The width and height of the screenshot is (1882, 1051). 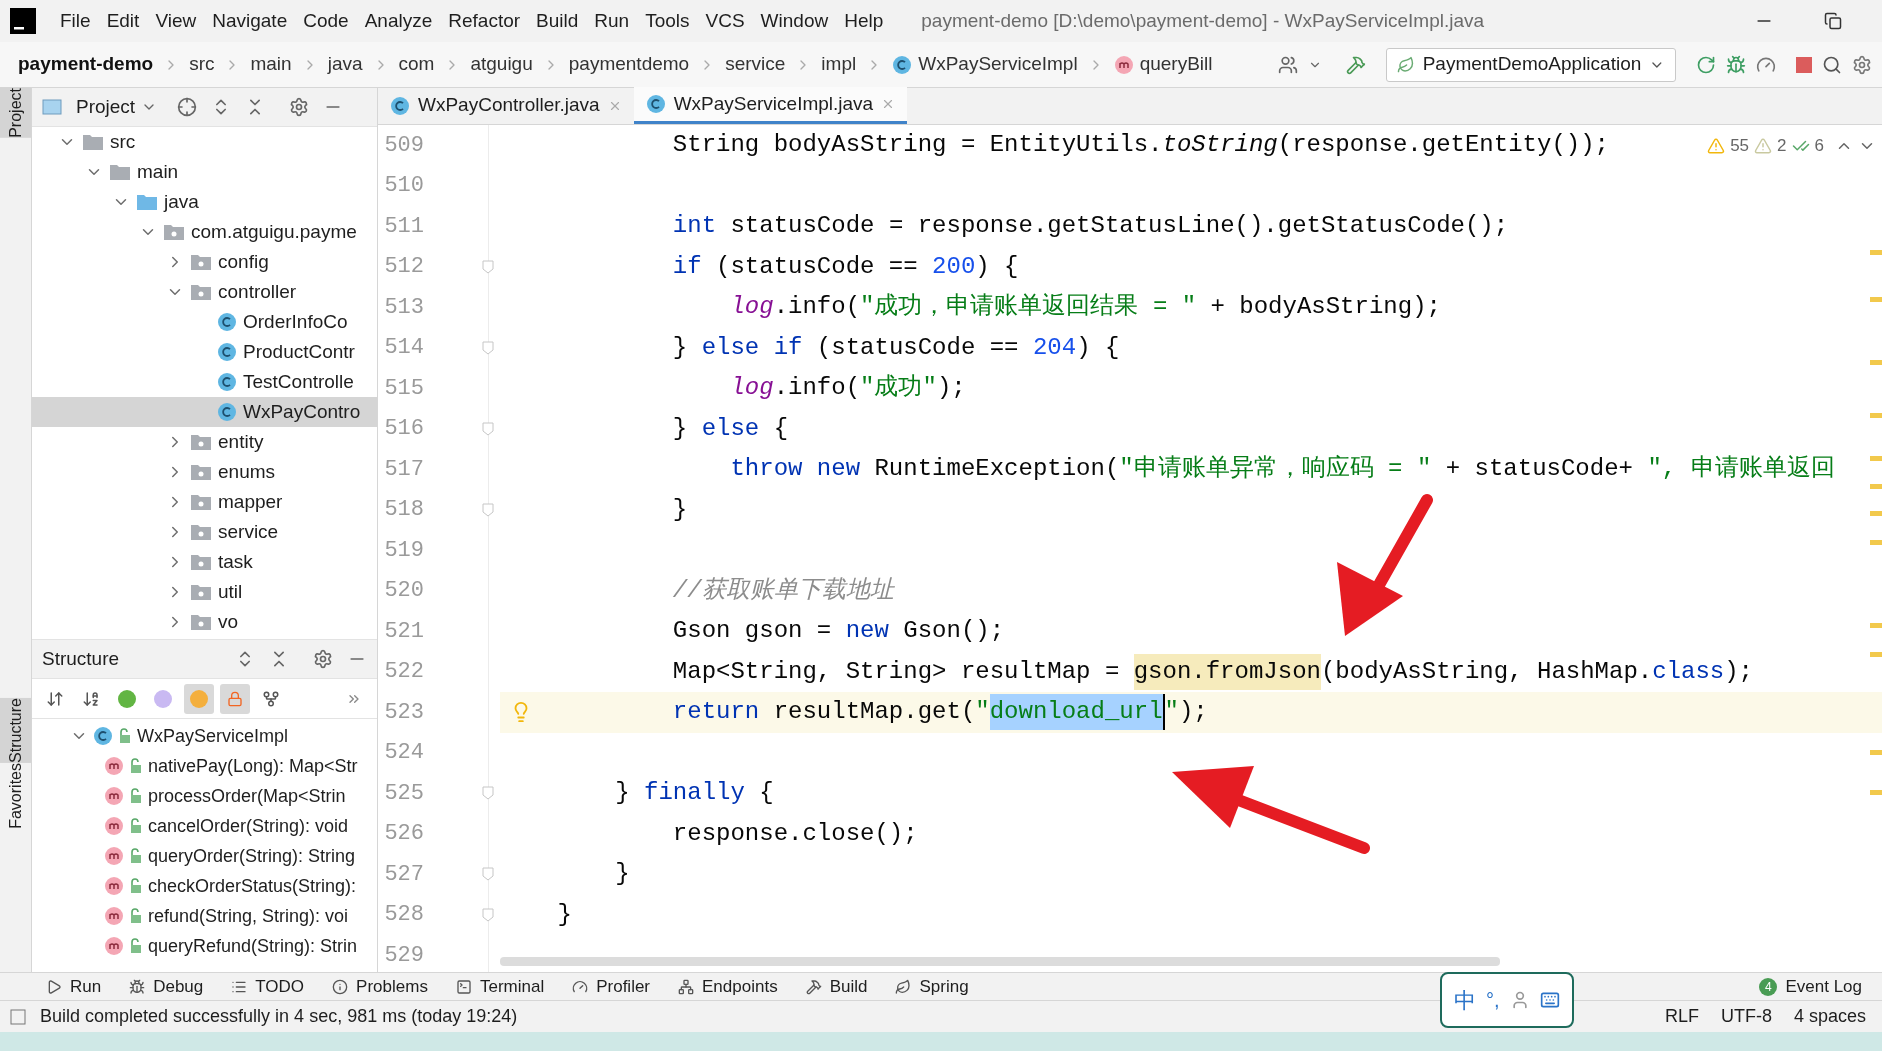 What do you see at coordinates (204, 322) in the screenshot?
I see `tree-row: OrderInfoCo` at bounding box center [204, 322].